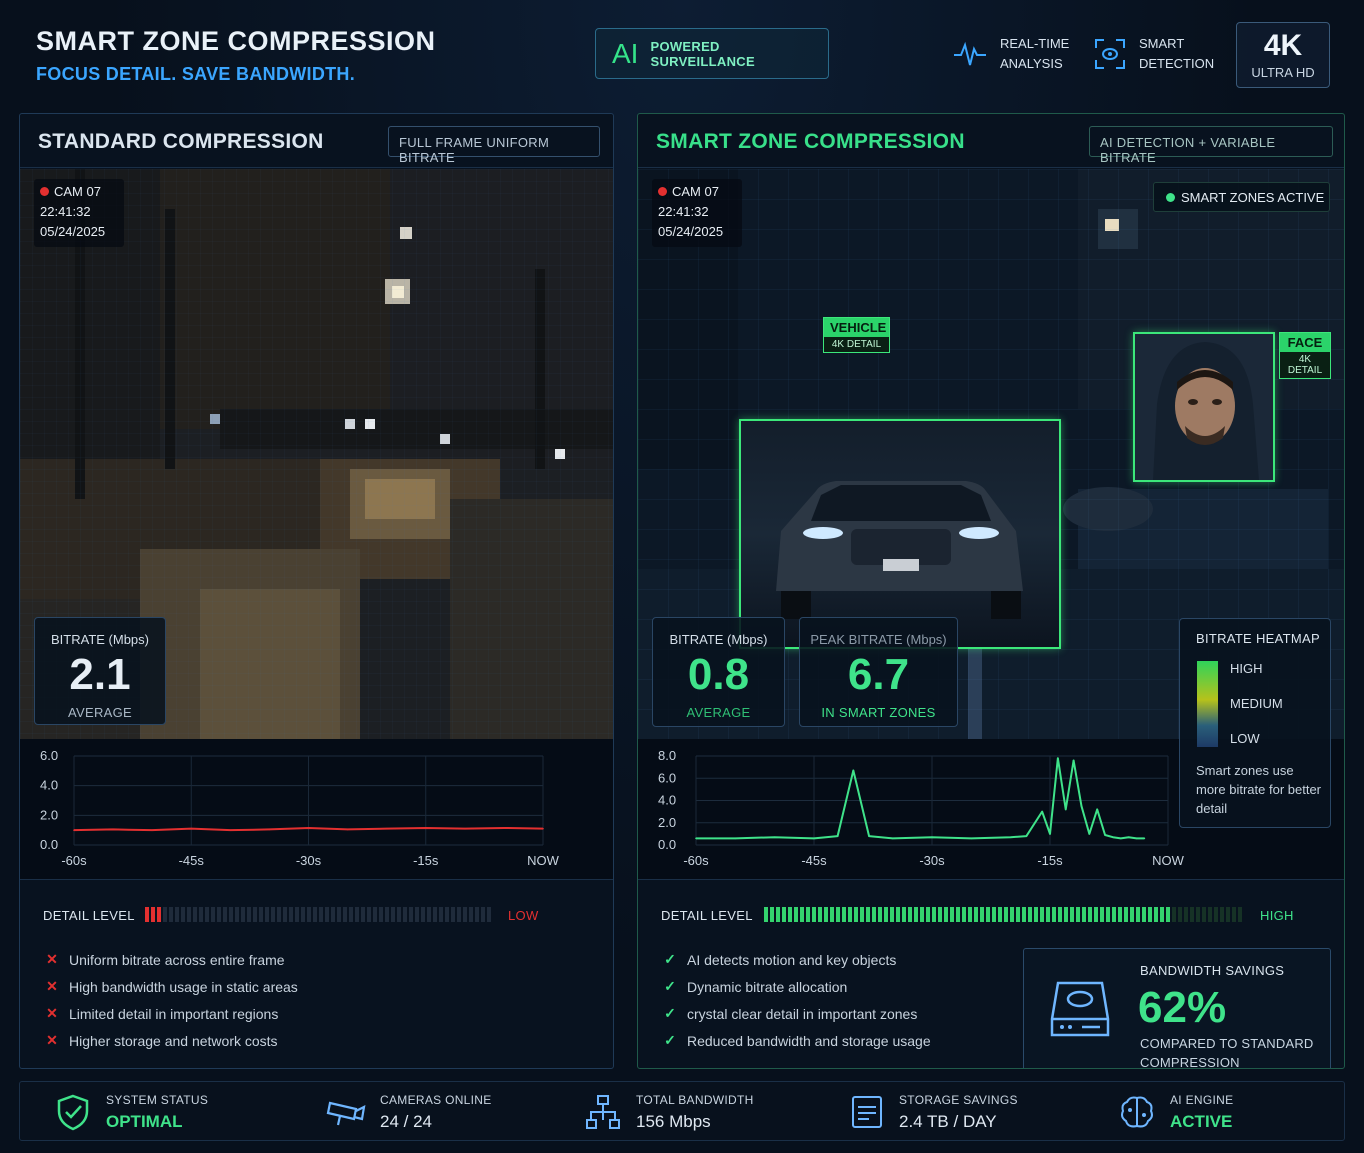 This screenshot has width=1364, height=1153. I want to click on camera-info: CAM 07 22:41:32 05/24/2025, so click(79, 213).